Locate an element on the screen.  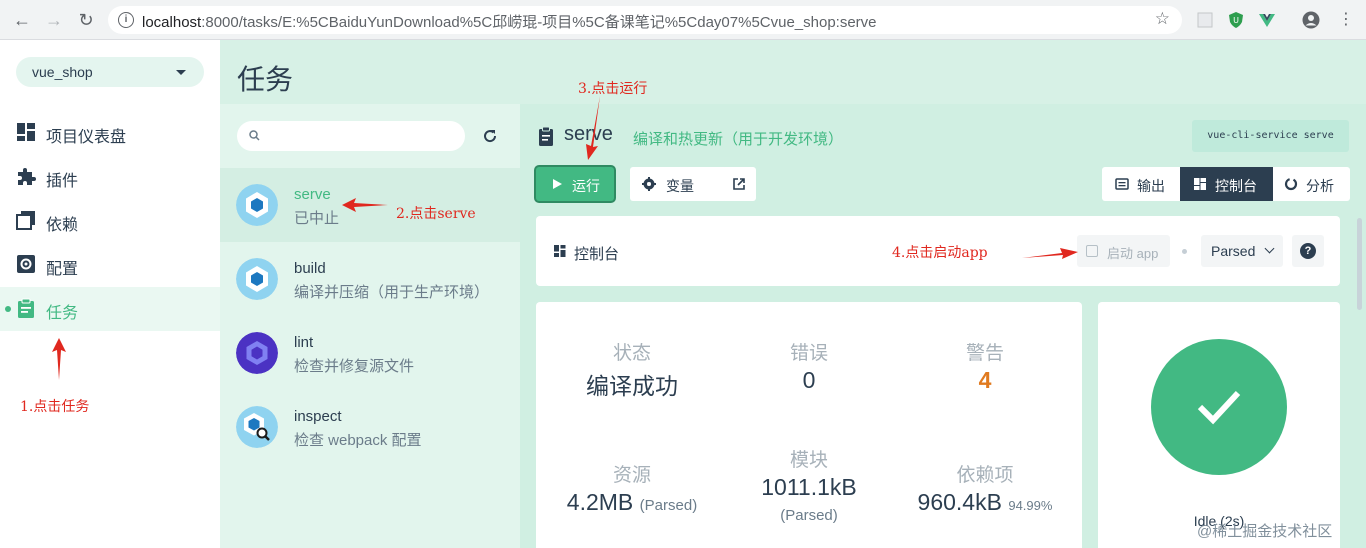
stat-value: 1011.1kB is located at coordinates (809, 487).